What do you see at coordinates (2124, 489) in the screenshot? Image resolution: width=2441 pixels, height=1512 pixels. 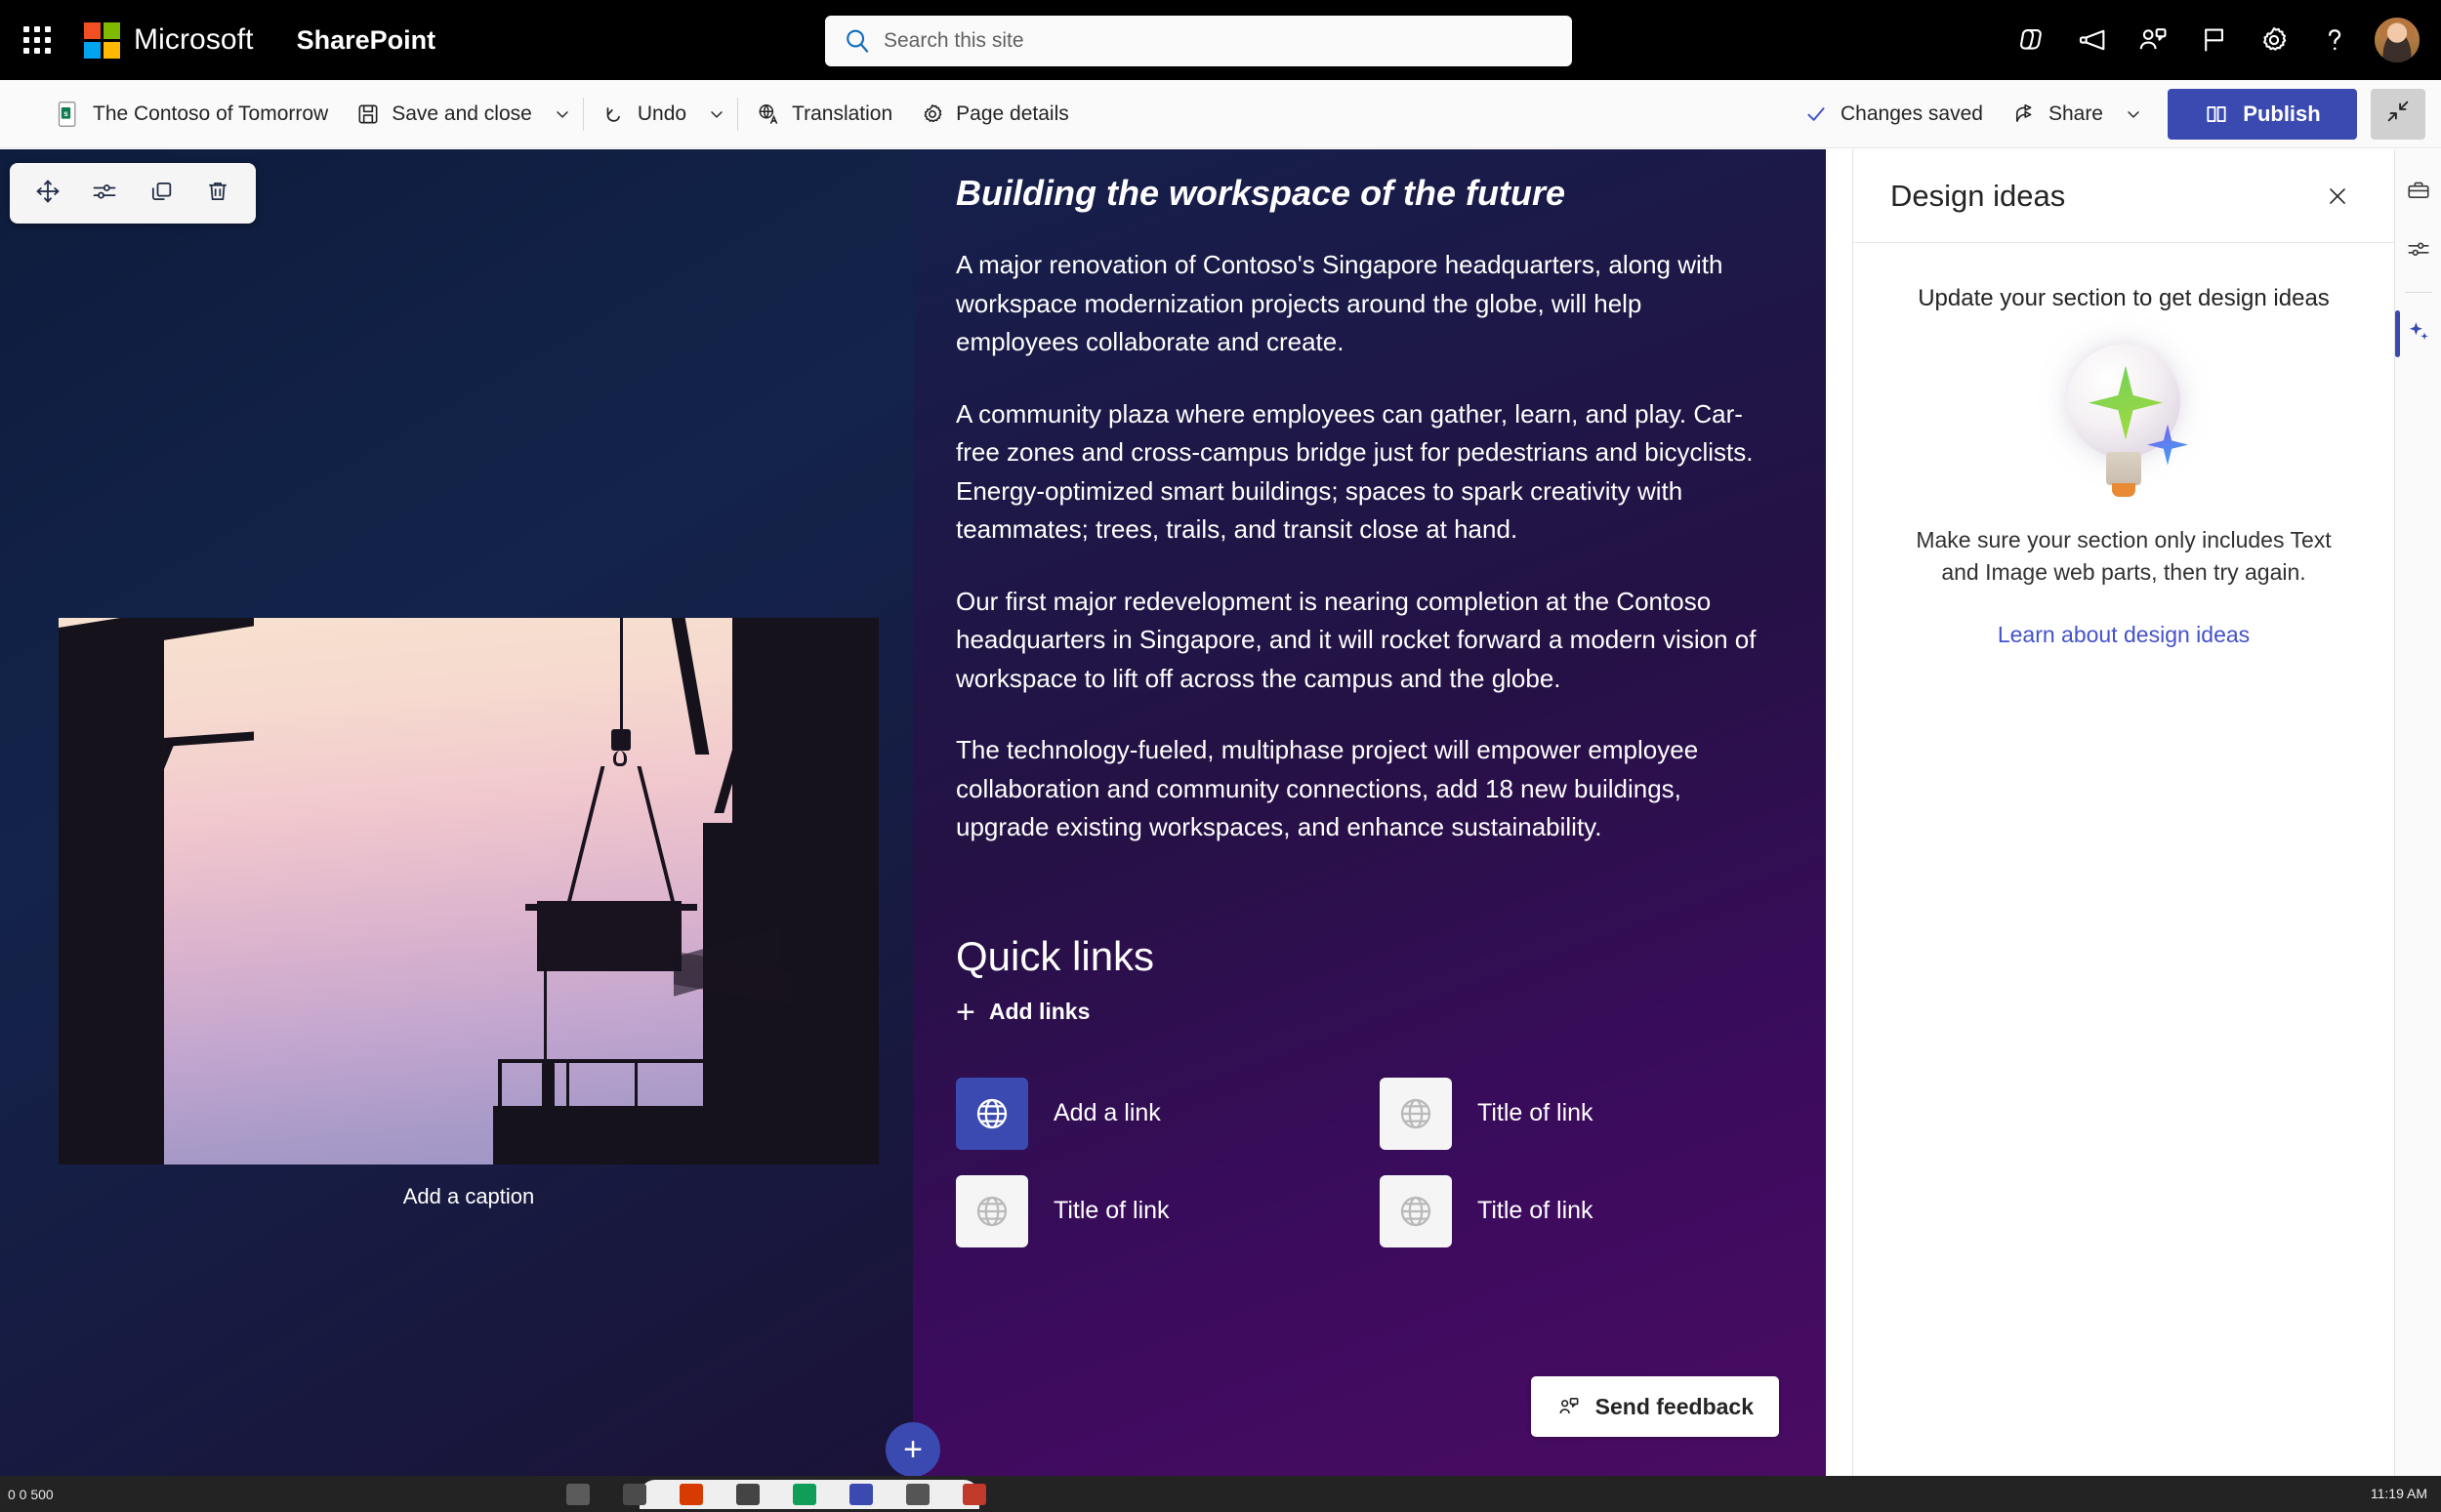 I see `bulb-tip` at bounding box center [2124, 489].